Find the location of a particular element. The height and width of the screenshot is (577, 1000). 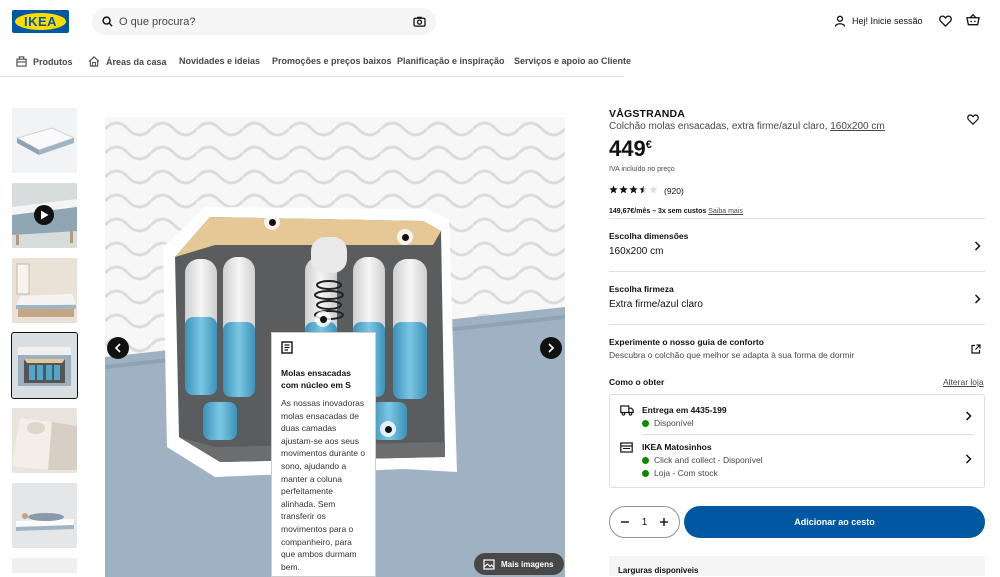

nav-item-produtos: Produtos is located at coordinates (44, 61).